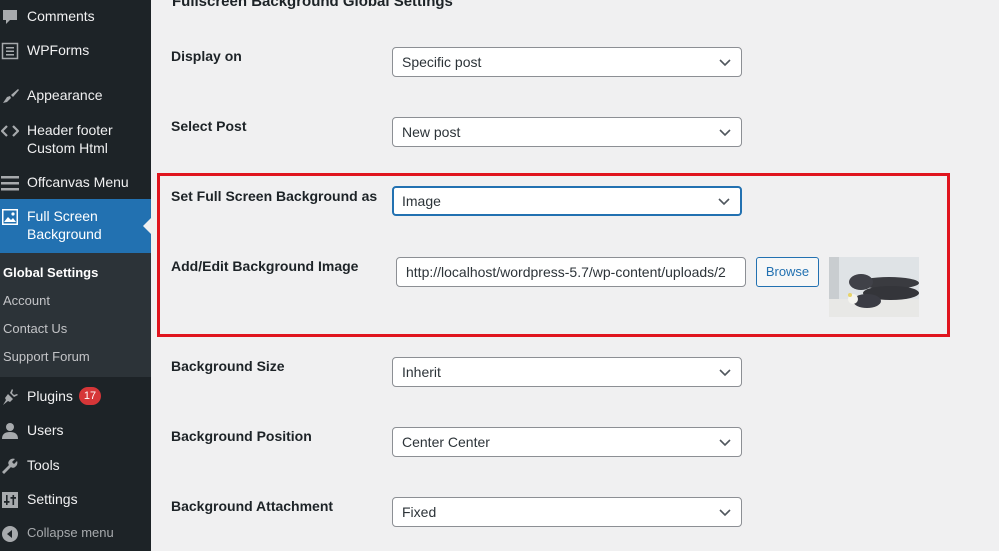  I want to click on sidebar-item-wpforms: WPForms, so click(75, 51).